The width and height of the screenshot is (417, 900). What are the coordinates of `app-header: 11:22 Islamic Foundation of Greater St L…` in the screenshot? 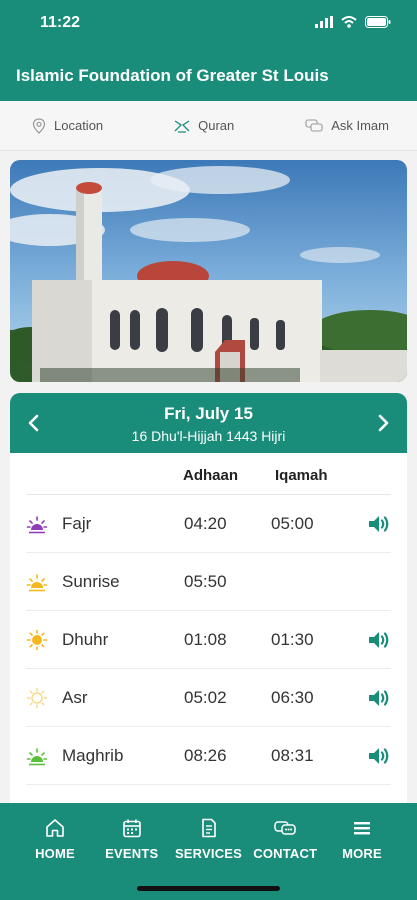 It's located at (208, 50).